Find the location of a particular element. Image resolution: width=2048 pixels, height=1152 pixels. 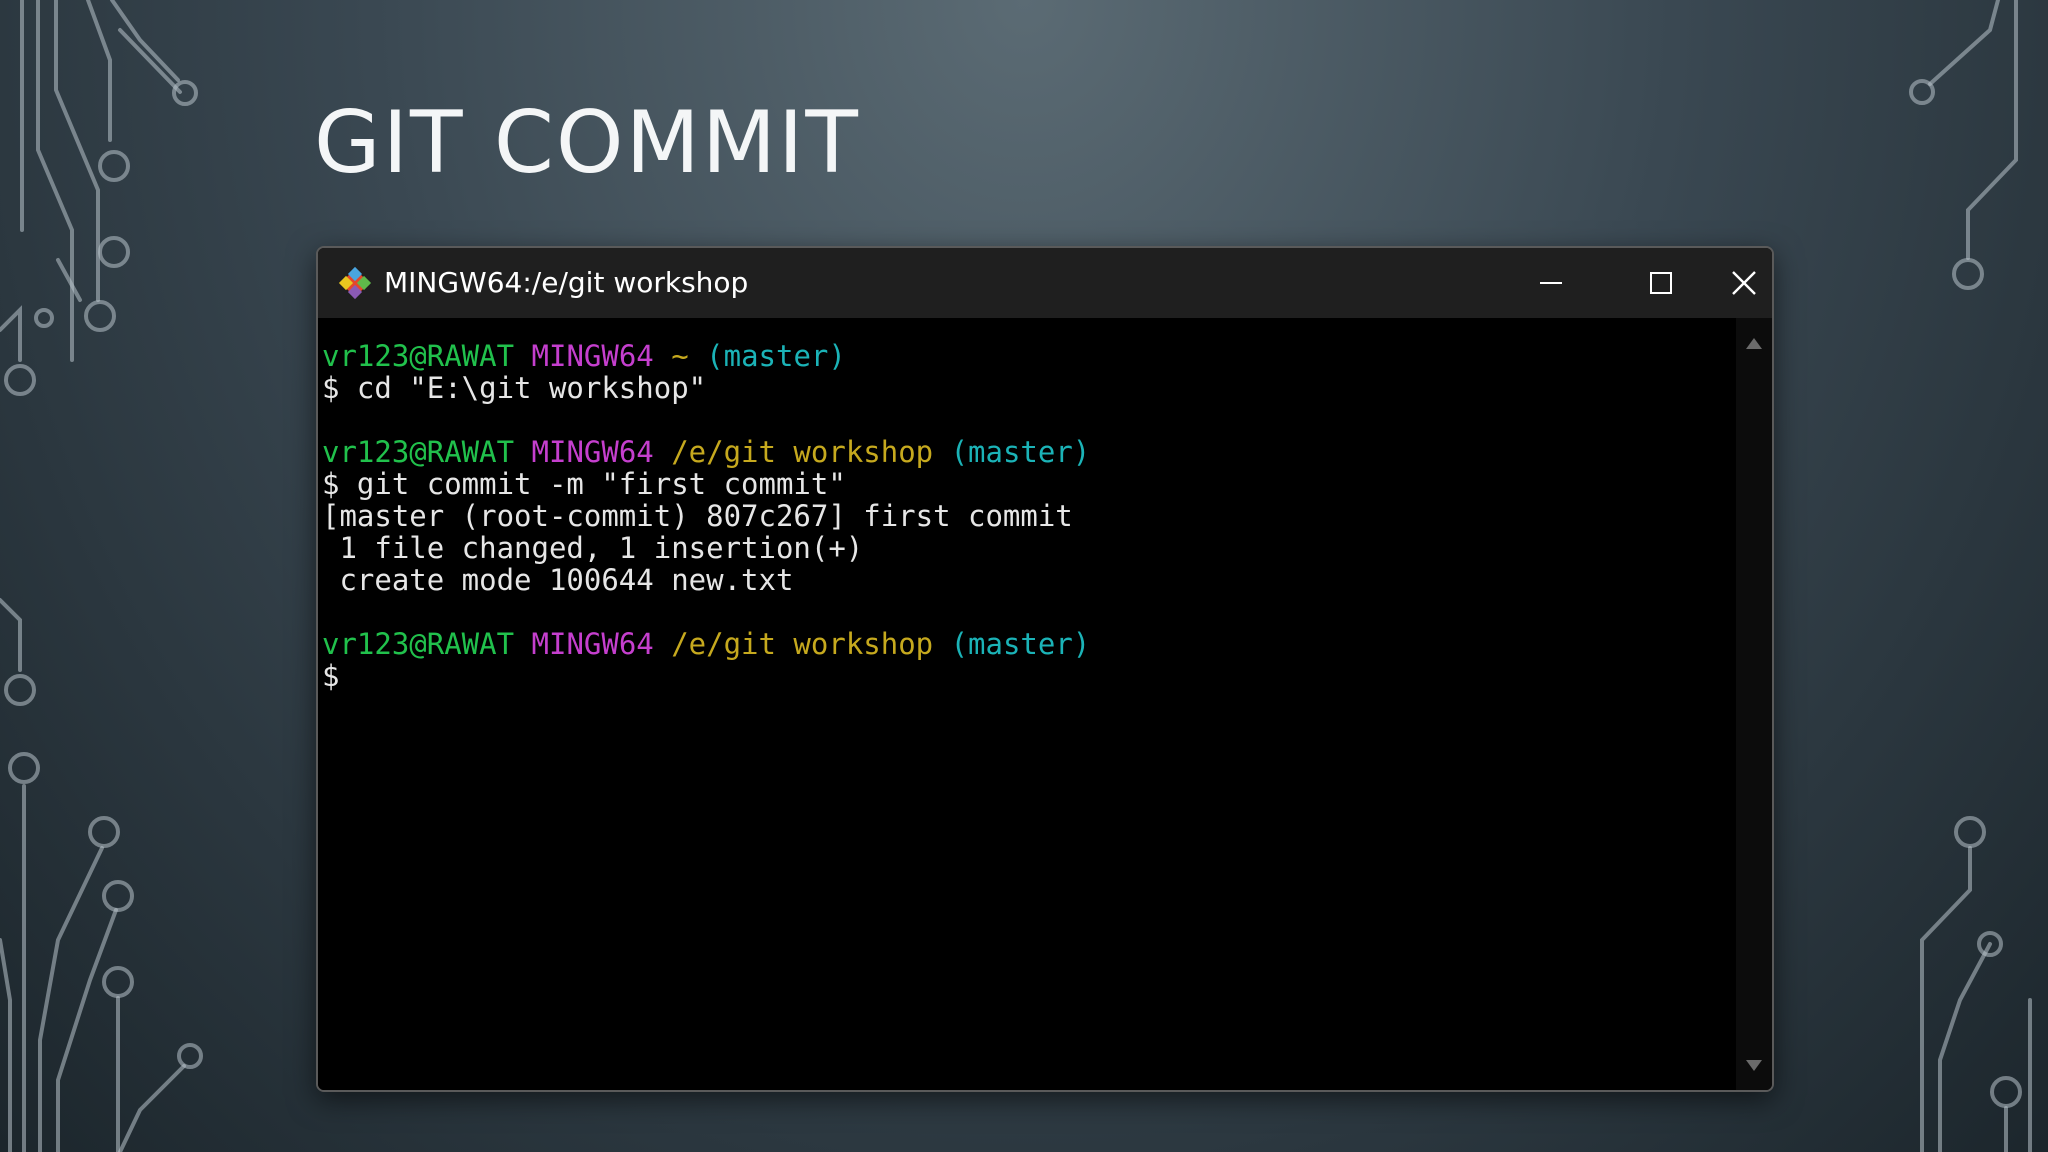

minimize-button is located at coordinates (1551, 283).